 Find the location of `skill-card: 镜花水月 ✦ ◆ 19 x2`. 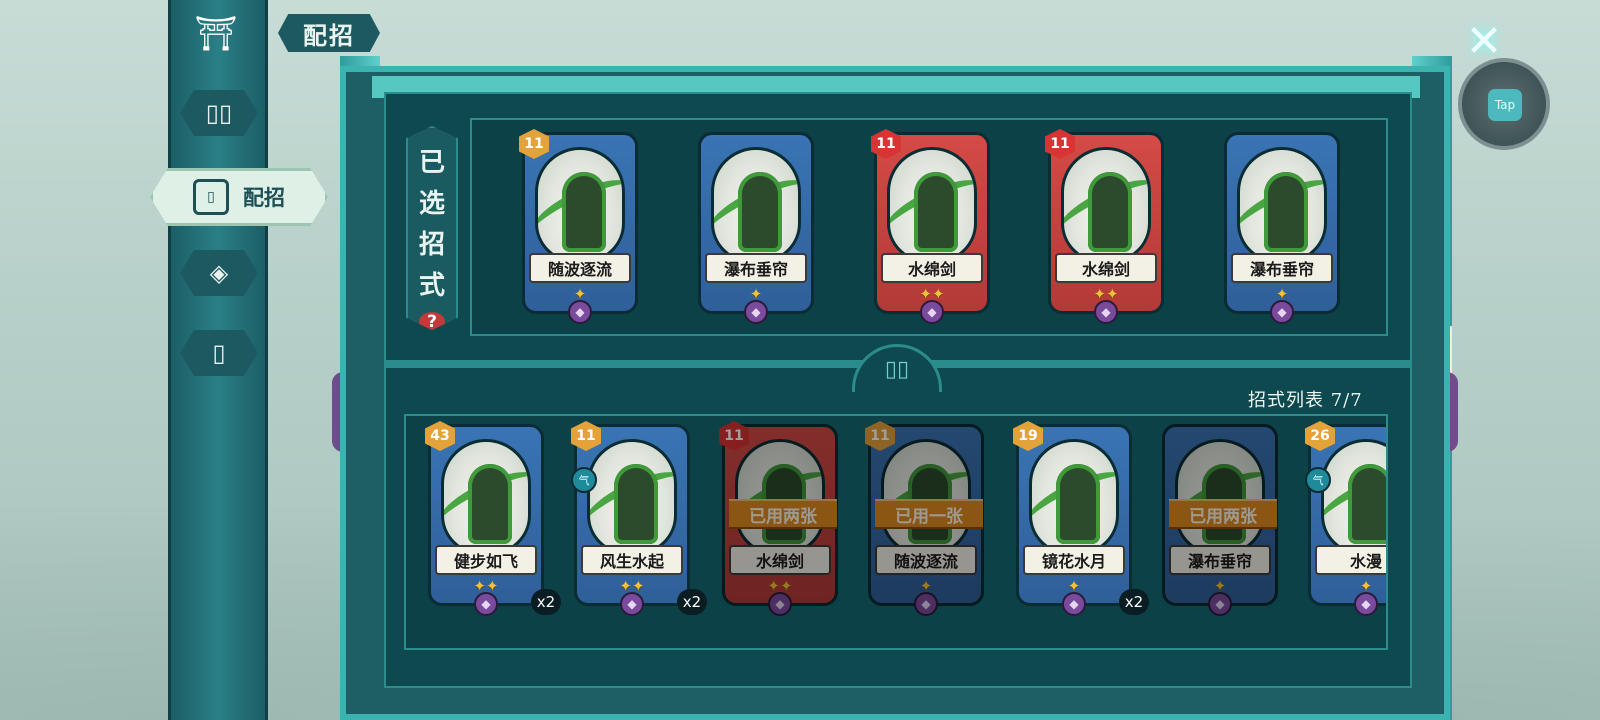

skill-card: 镜花水月 ✦ ◆ 19 x2 is located at coordinates (1081, 518).